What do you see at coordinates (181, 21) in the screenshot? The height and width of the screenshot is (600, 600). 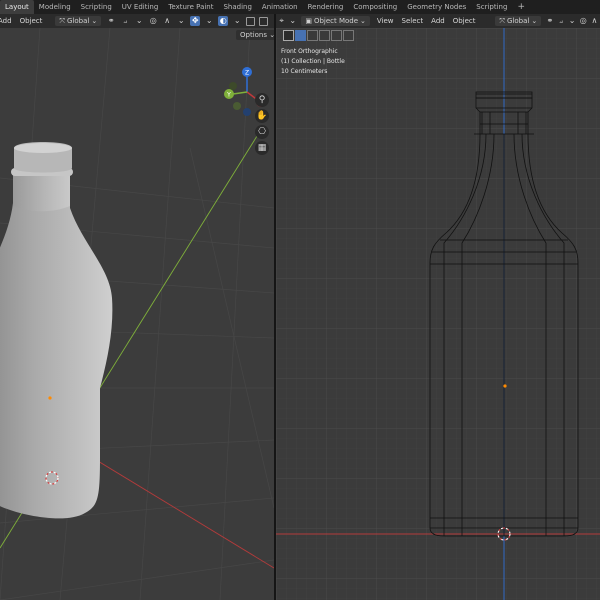 I see `falloff-dropdown-icon: ⌄` at bounding box center [181, 21].